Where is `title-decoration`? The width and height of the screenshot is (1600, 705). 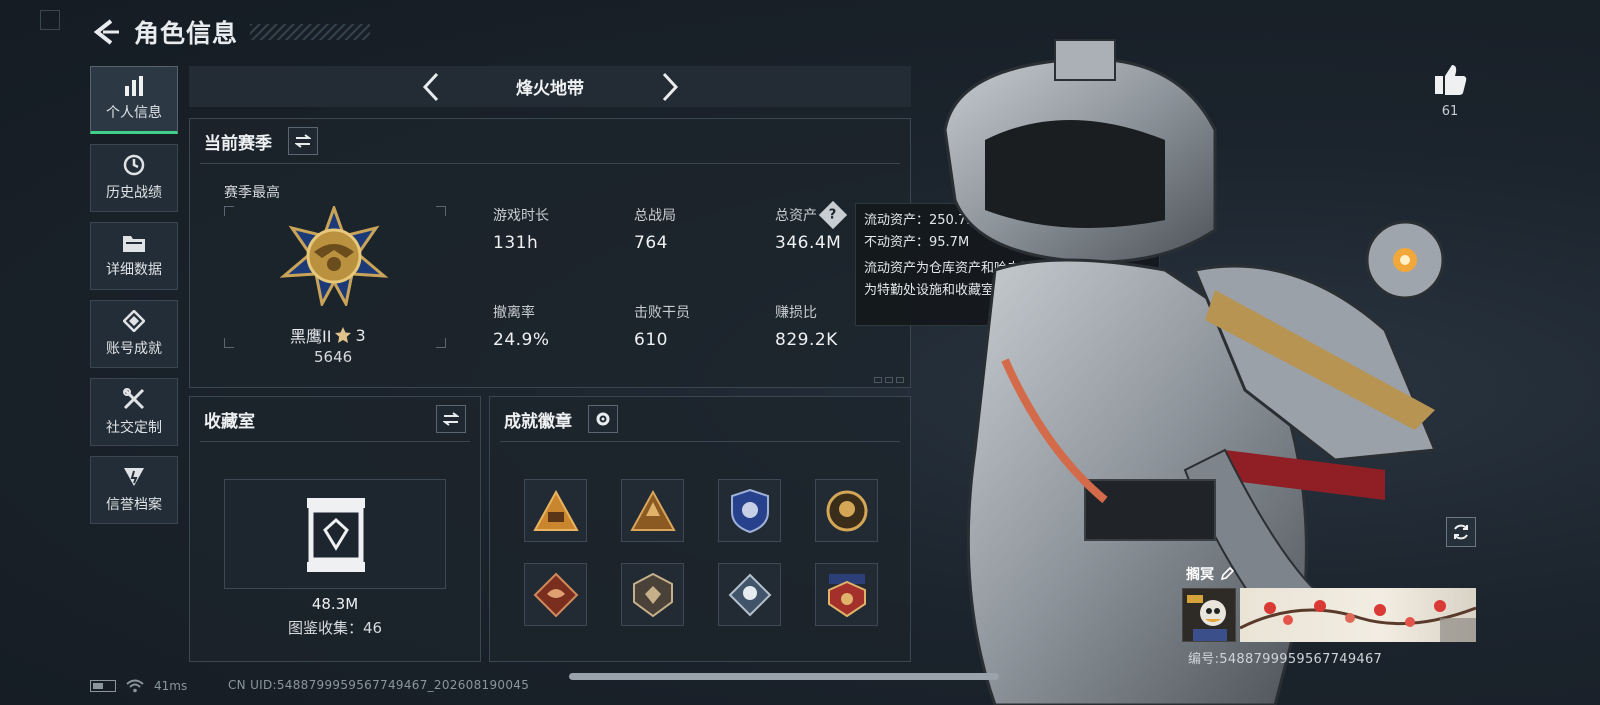
title-decoration is located at coordinates (310, 32).